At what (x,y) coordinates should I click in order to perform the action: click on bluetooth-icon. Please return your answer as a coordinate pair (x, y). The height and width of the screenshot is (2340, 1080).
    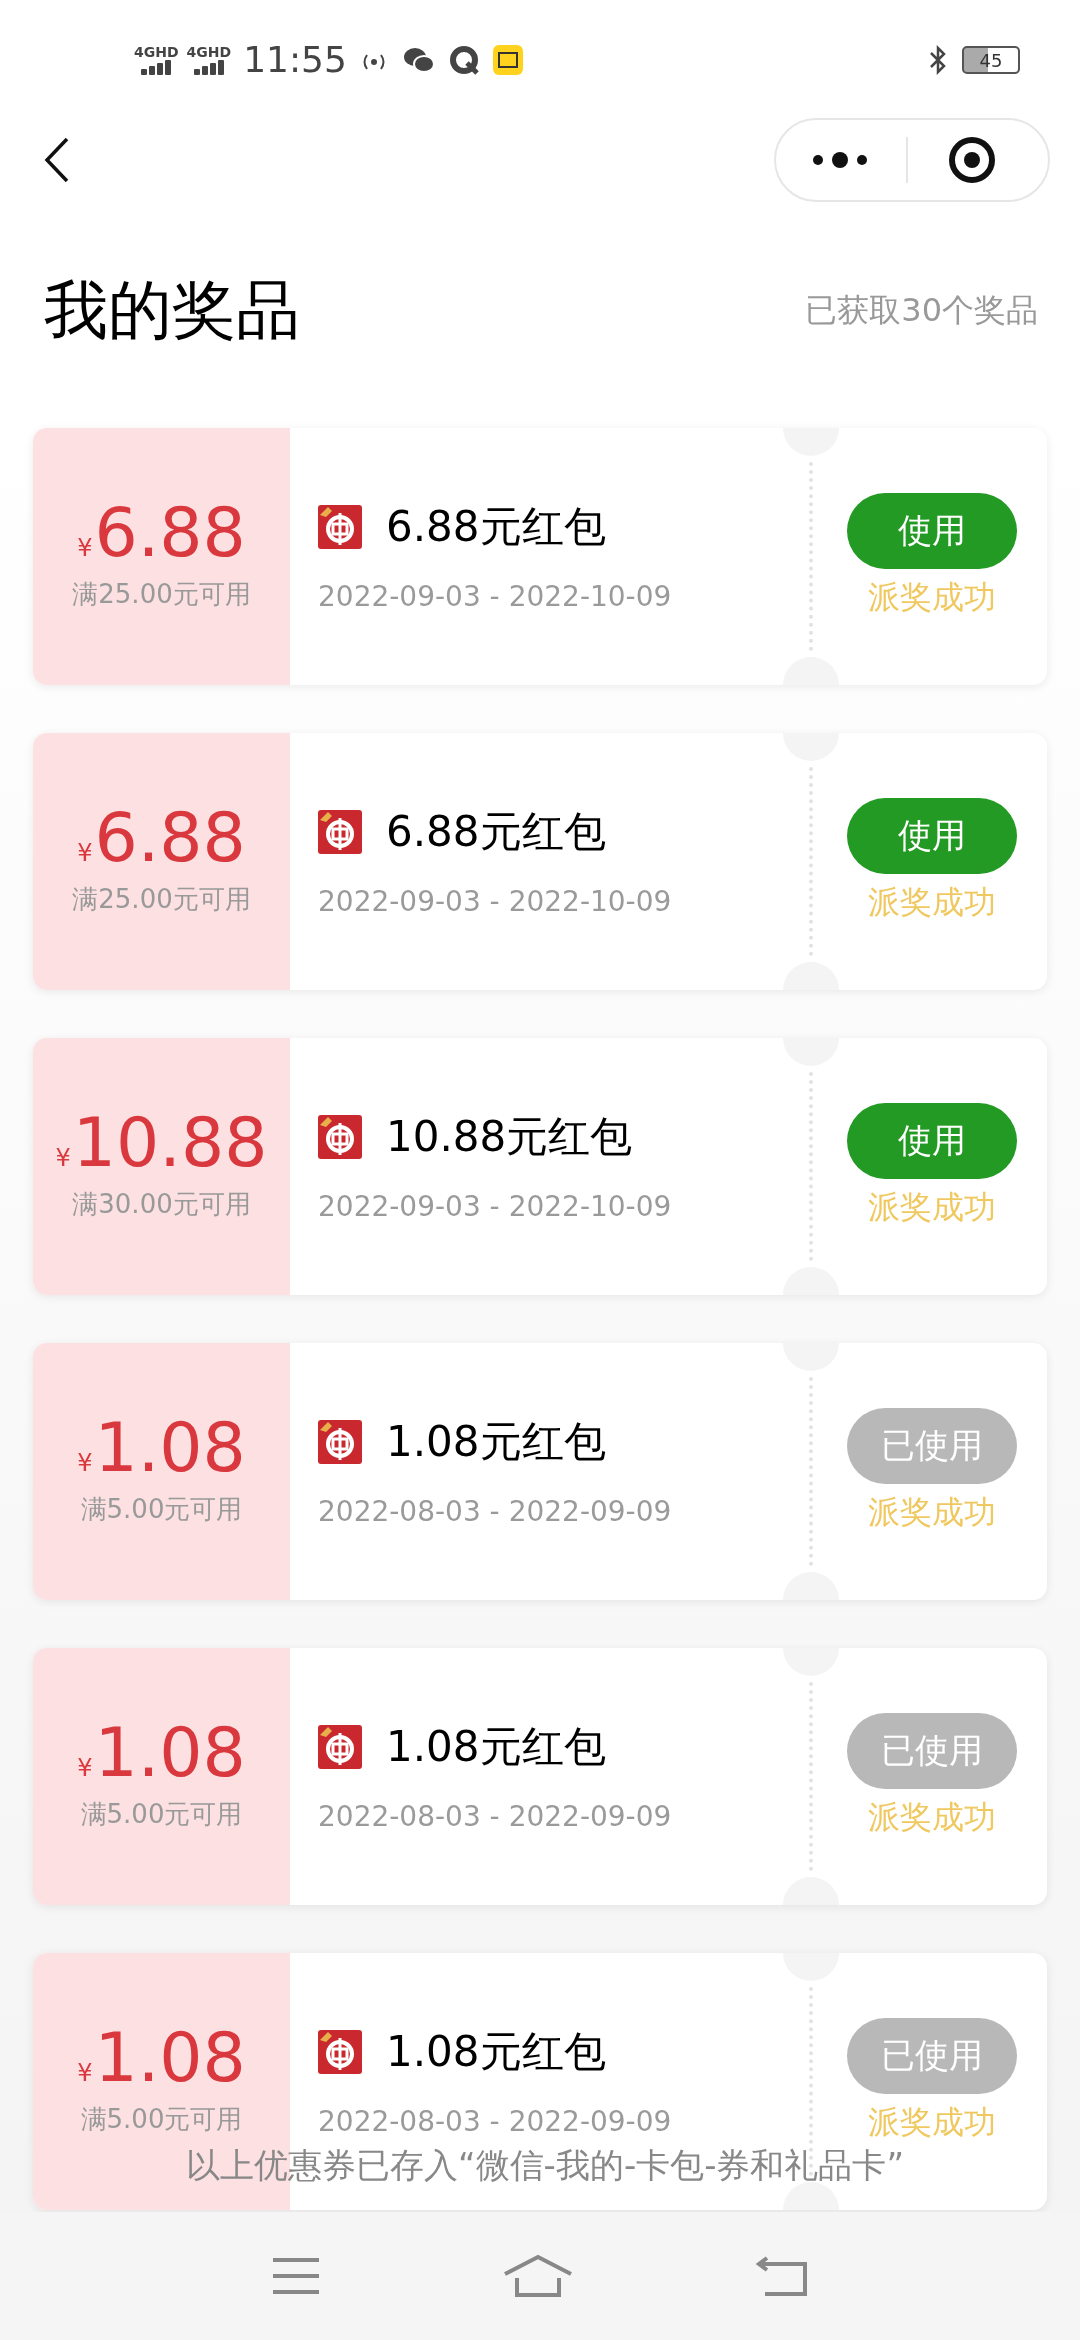
    Looking at the image, I should click on (938, 60).